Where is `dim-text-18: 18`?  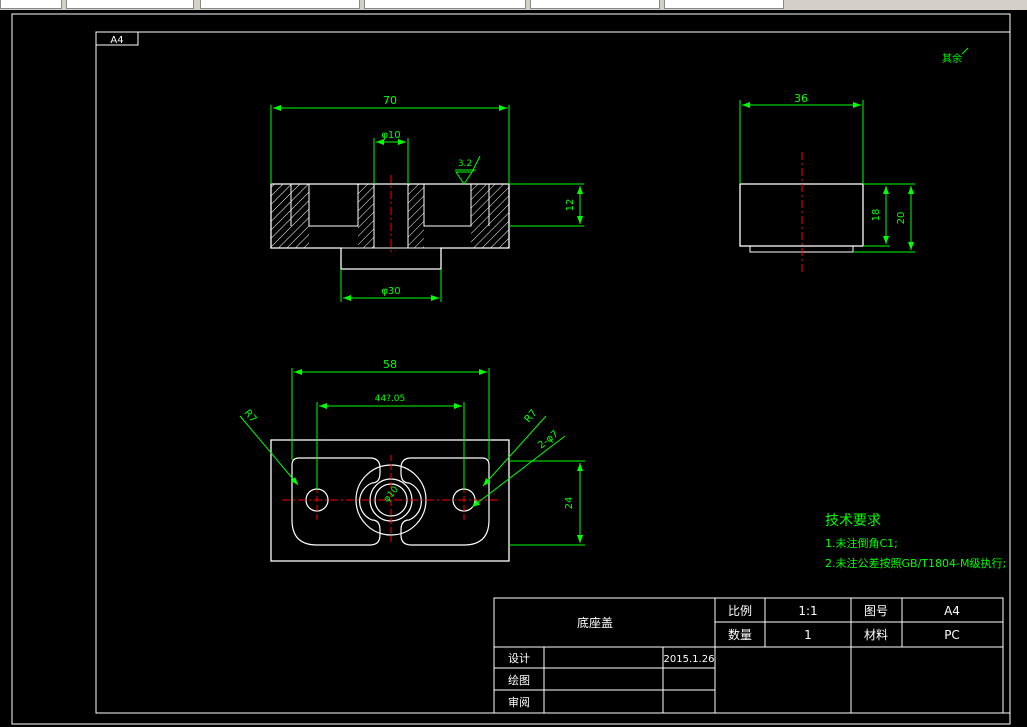 dim-text-18: 18 is located at coordinates (876, 215).